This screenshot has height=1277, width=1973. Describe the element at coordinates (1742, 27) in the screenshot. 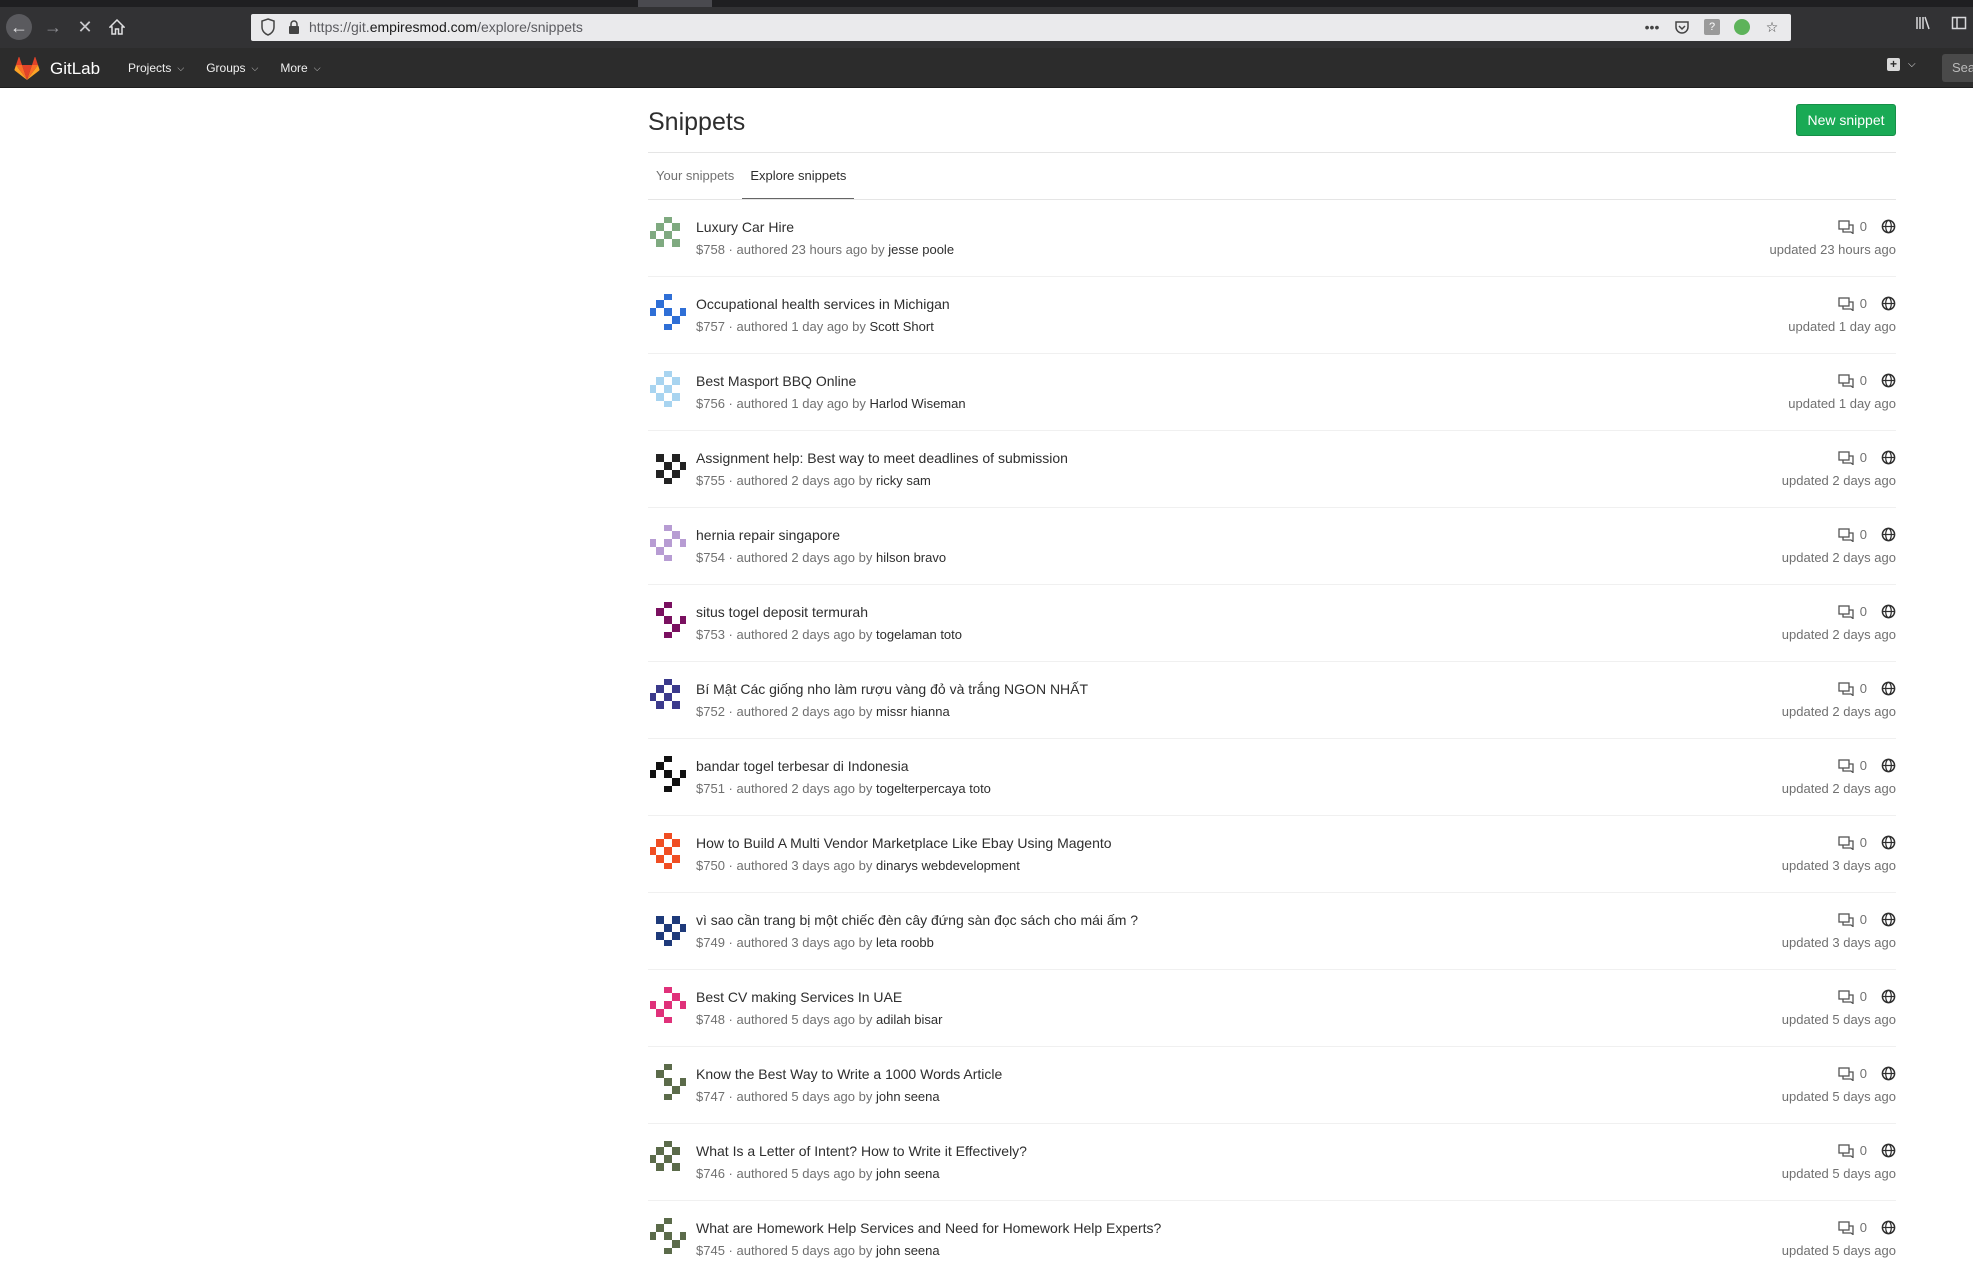

I see `extension-globe-icon` at that location.